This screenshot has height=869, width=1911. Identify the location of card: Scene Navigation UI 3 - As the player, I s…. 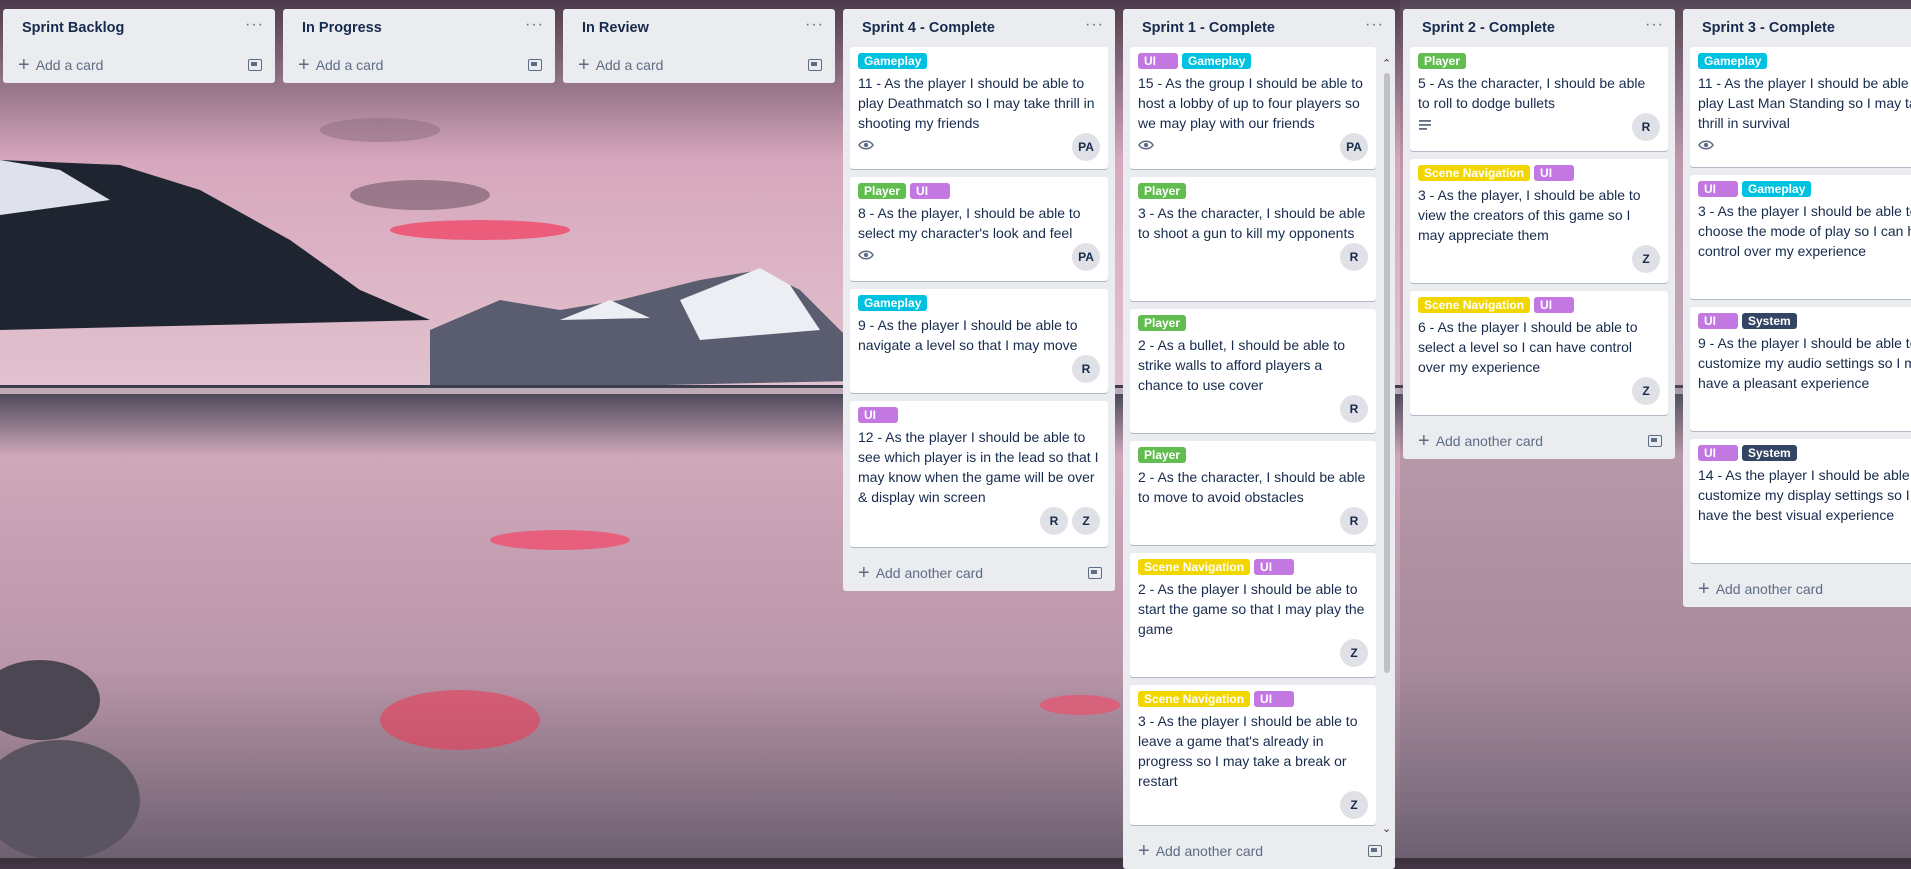
(1539, 221).